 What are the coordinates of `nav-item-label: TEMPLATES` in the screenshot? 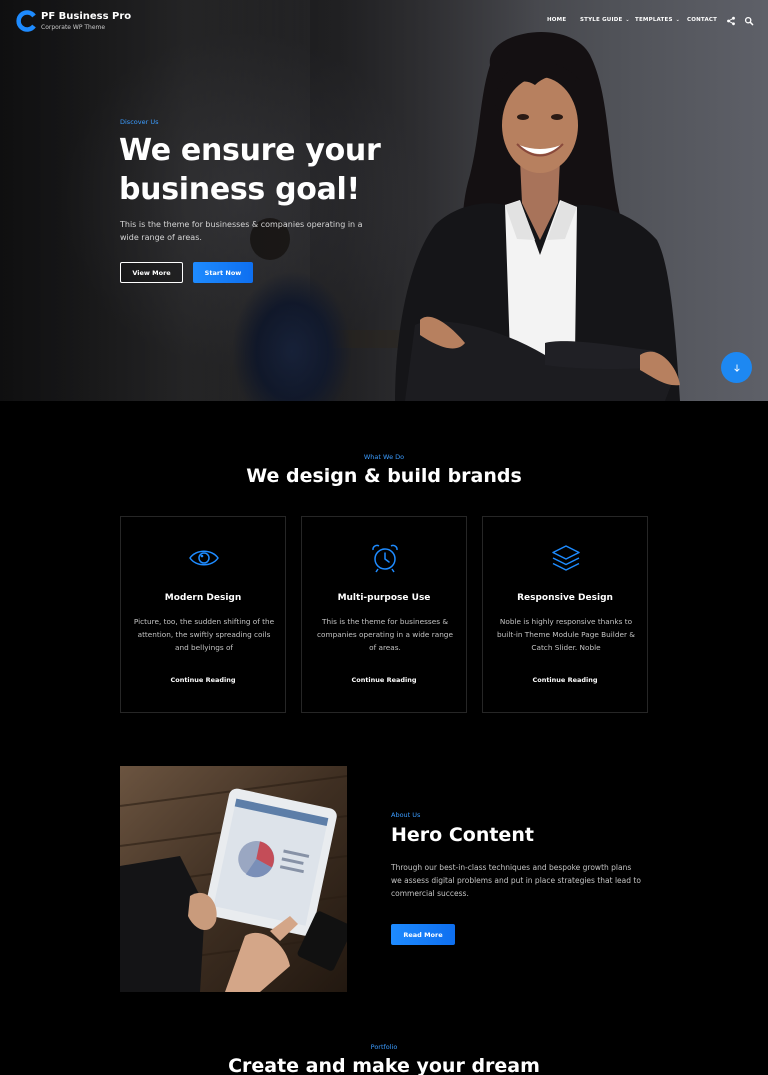 It's located at (654, 20).